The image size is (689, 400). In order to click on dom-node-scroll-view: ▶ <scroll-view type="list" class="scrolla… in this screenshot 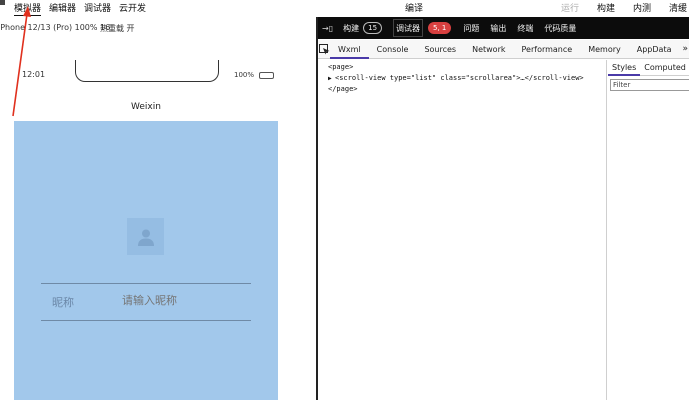, I will do `click(467, 78)`.